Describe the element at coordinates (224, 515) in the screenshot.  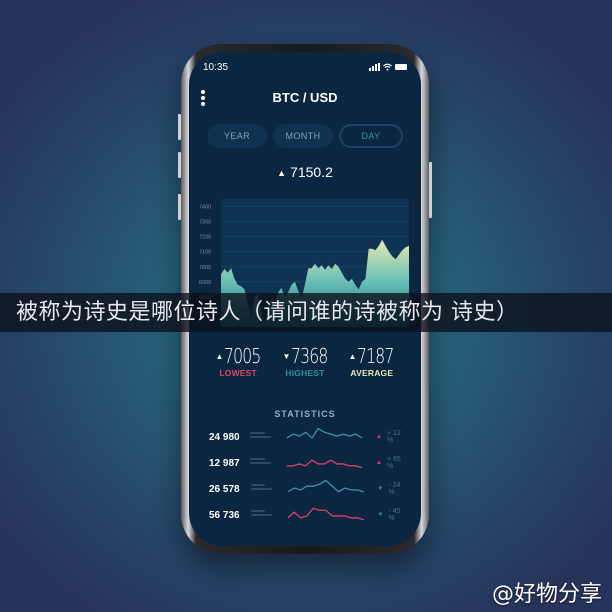
I see `row-value: 56 736` at that location.